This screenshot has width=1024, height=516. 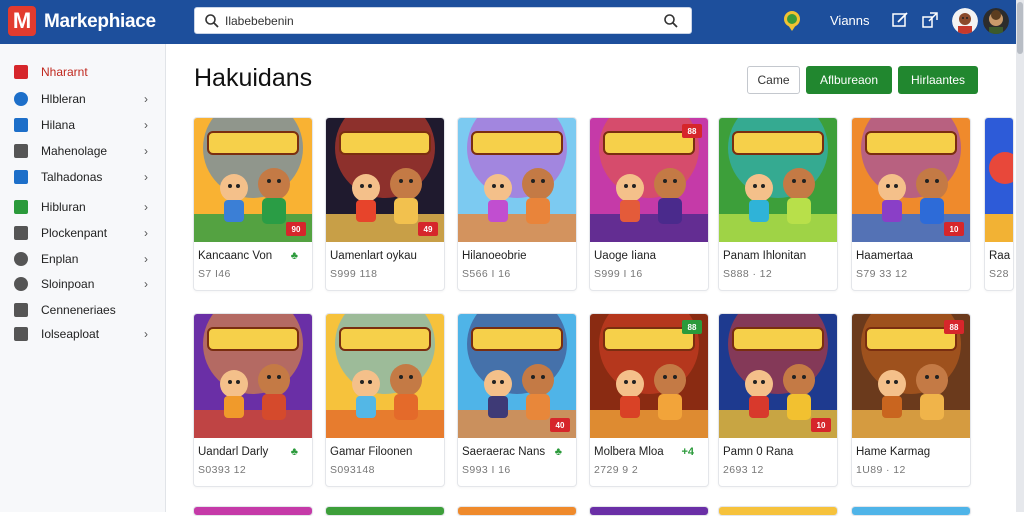 I want to click on search-input, so click(x=440, y=21).